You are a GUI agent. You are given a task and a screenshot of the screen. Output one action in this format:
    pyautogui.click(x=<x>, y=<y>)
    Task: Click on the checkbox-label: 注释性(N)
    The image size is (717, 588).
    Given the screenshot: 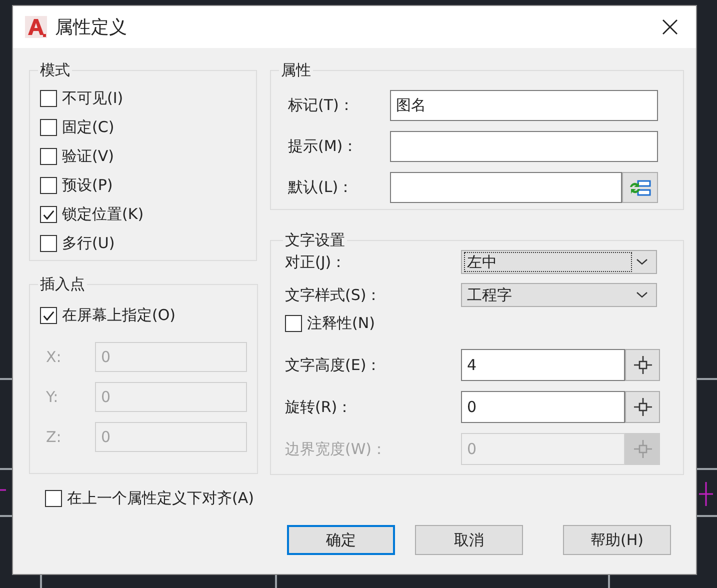 What is the action you would take?
    pyautogui.click(x=341, y=323)
    